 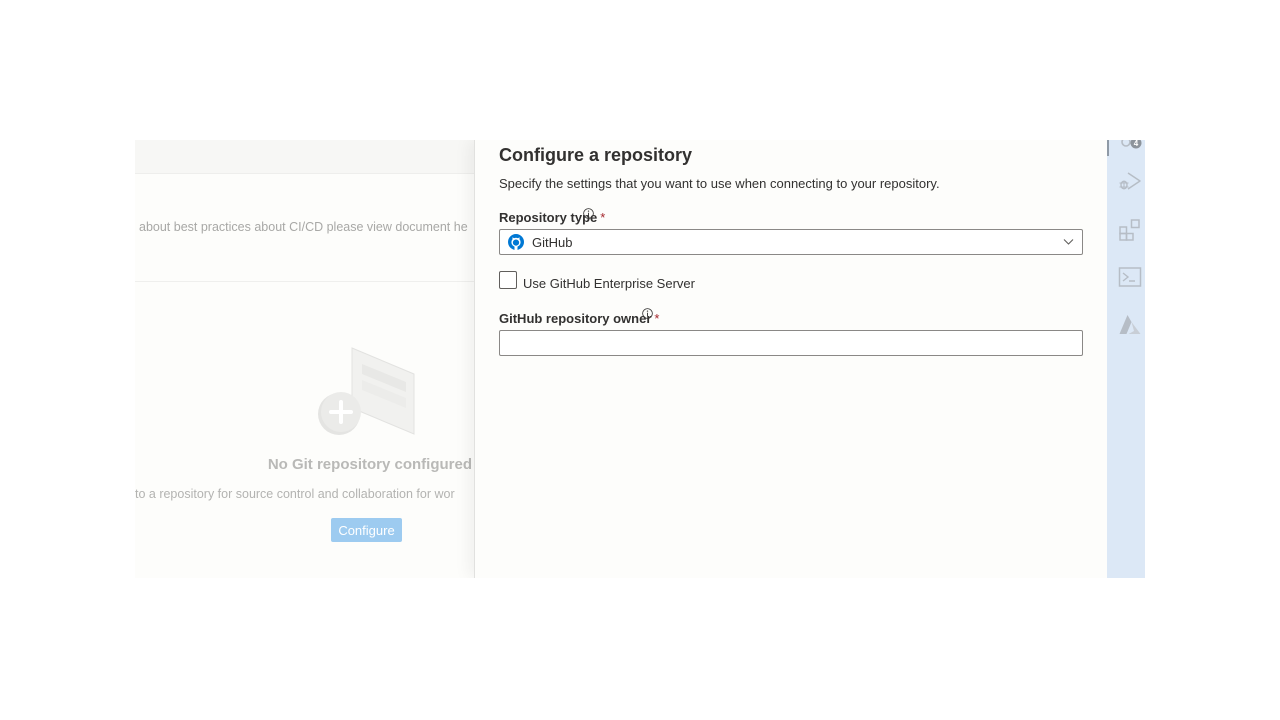 What do you see at coordinates (305, 157) in the screenshot?
I see `background-toolbar` at bounding box center [305, 157].